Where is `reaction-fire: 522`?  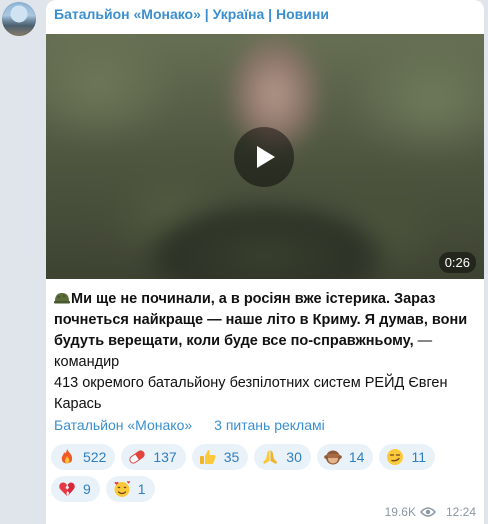 reaction-fire: 522 is located at coordinates (83, 457).